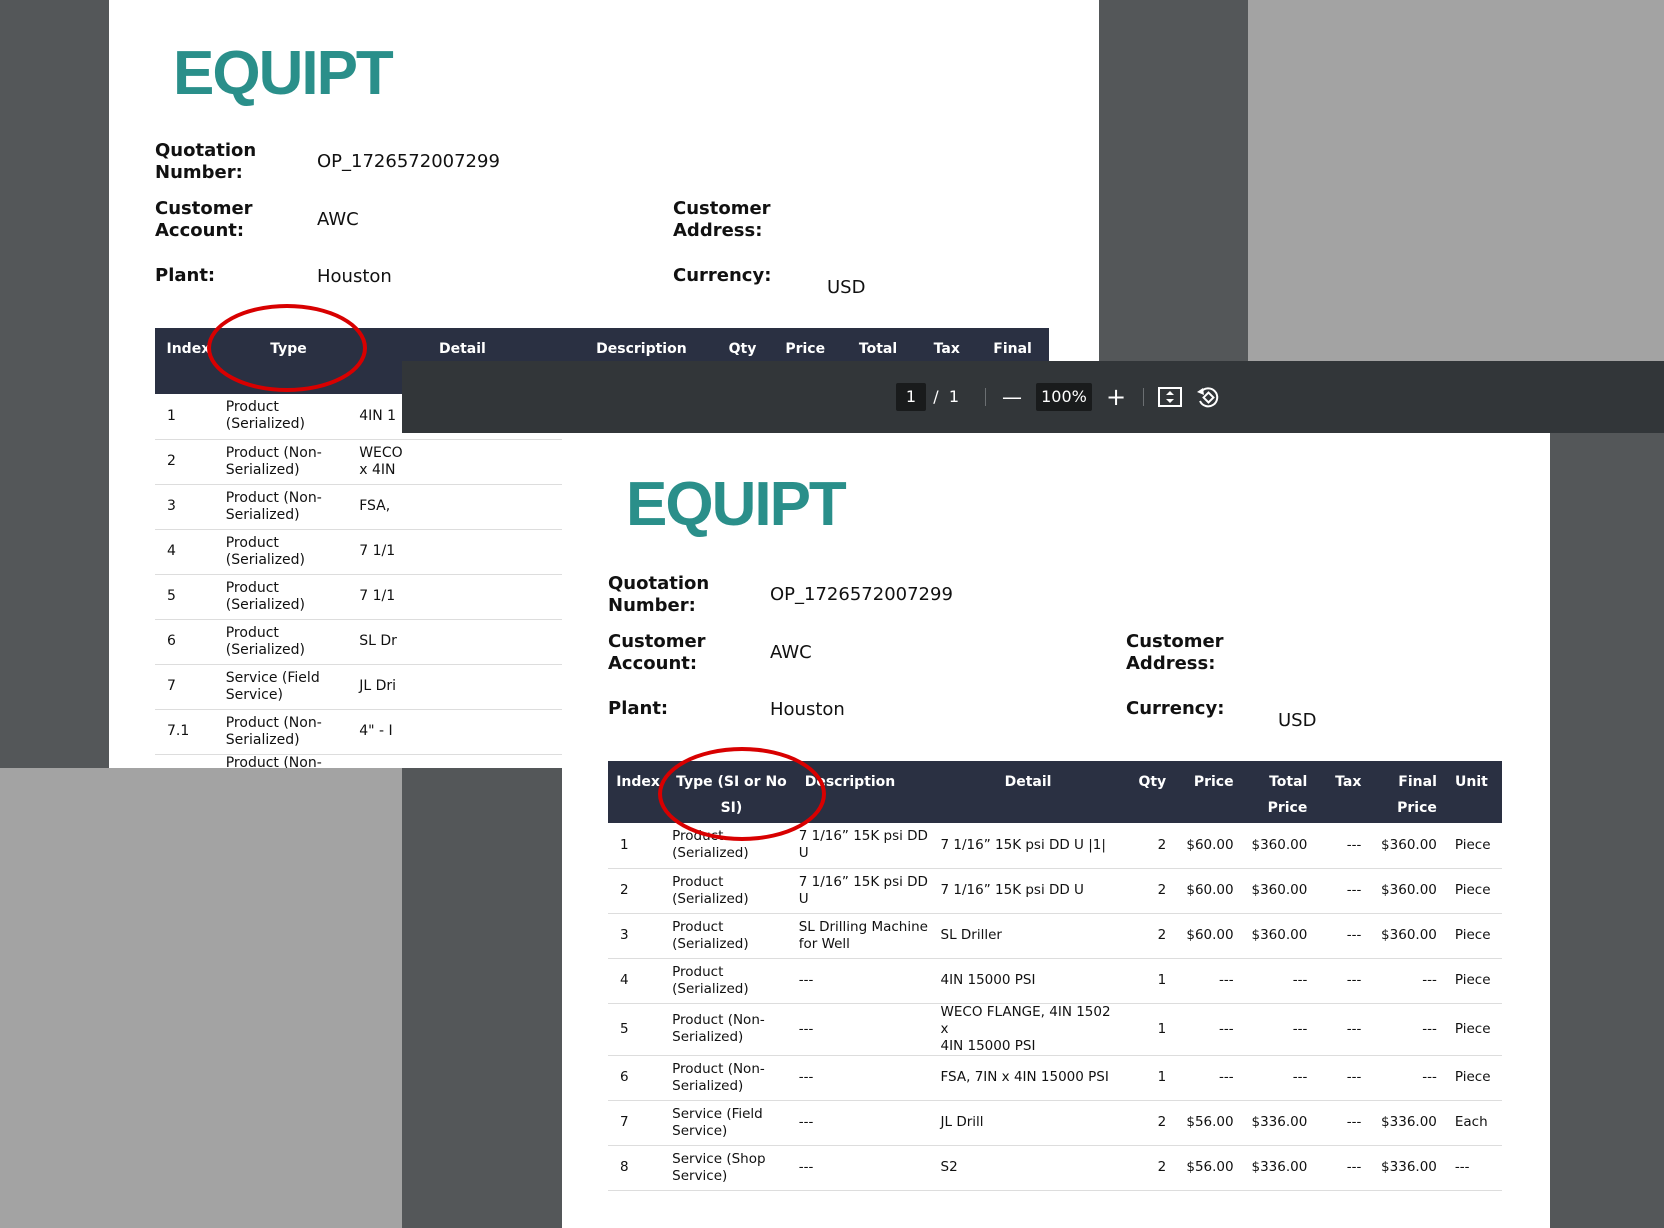 The width and height of the screenshot is (1664, 1228). I want to click on col-final-price: Final Price, so click(1403, 792).